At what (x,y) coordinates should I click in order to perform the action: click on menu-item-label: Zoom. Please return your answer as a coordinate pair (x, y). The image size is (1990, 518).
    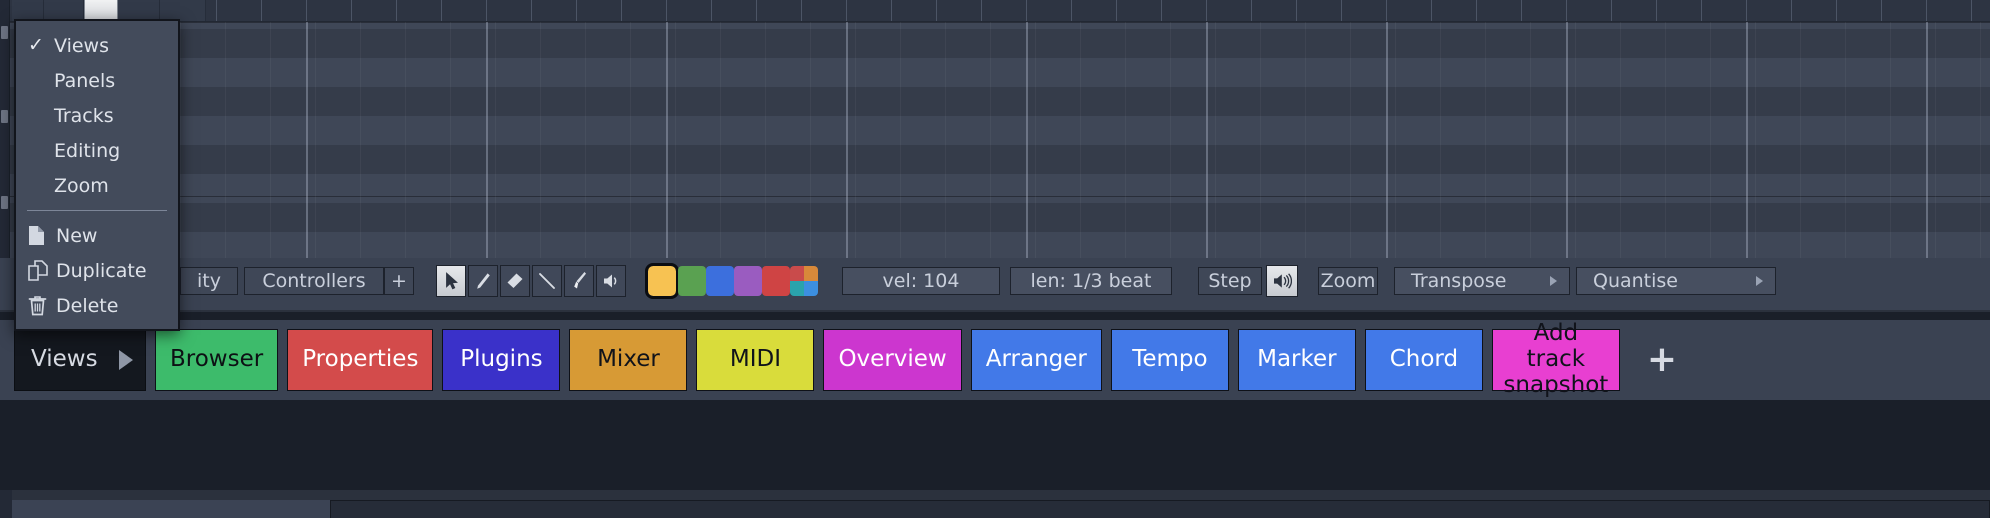
    Looking at the image, I should click on (81, 185).